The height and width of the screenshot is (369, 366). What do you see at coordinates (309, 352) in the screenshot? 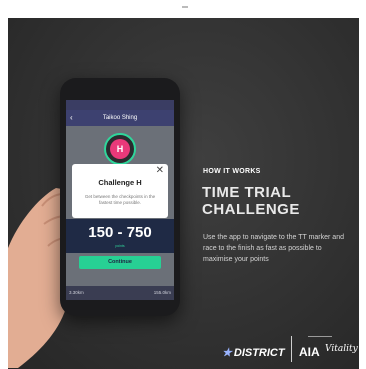
I see `aia-logo: AIA` at bounding box center [309, 352].